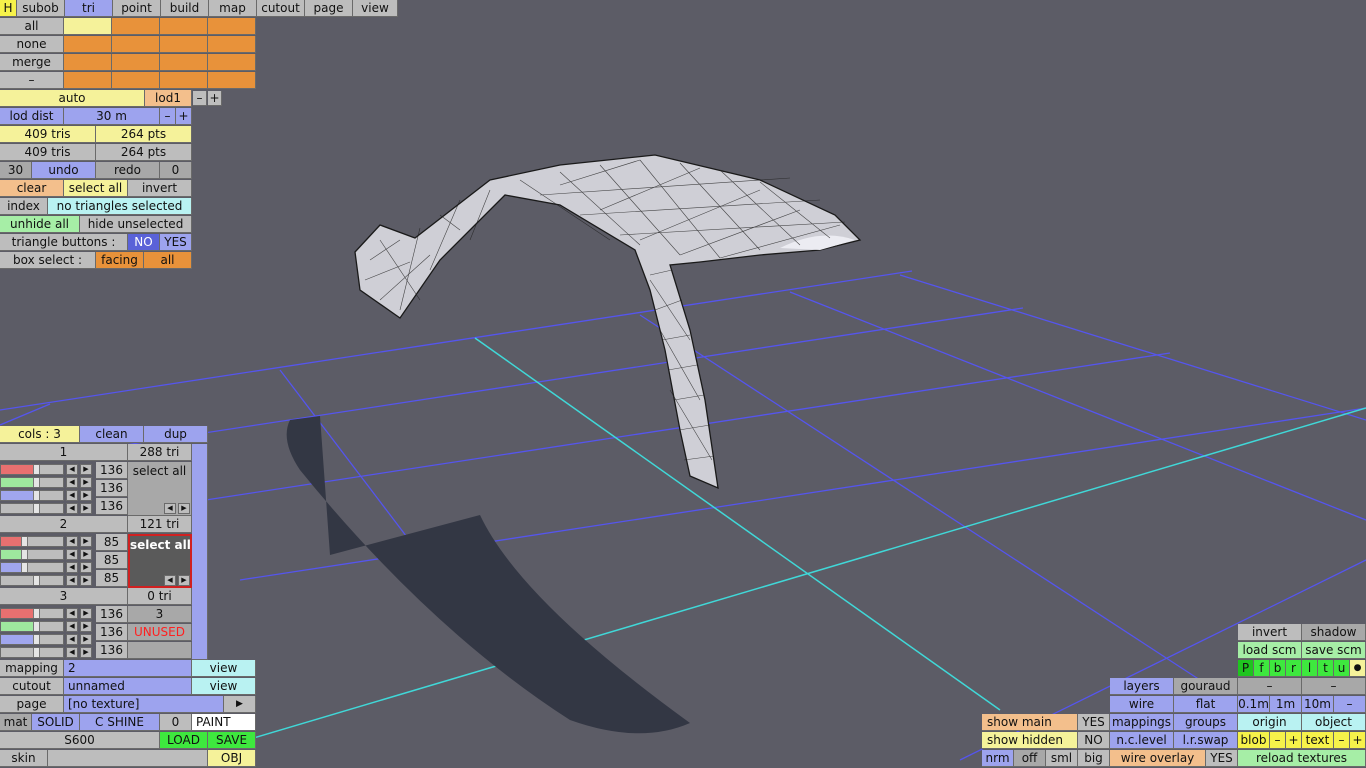  What do you see at coordinates (112, 614) in the screenshot?
I see `color-value-r: 136` at bounding box center [112, 614].